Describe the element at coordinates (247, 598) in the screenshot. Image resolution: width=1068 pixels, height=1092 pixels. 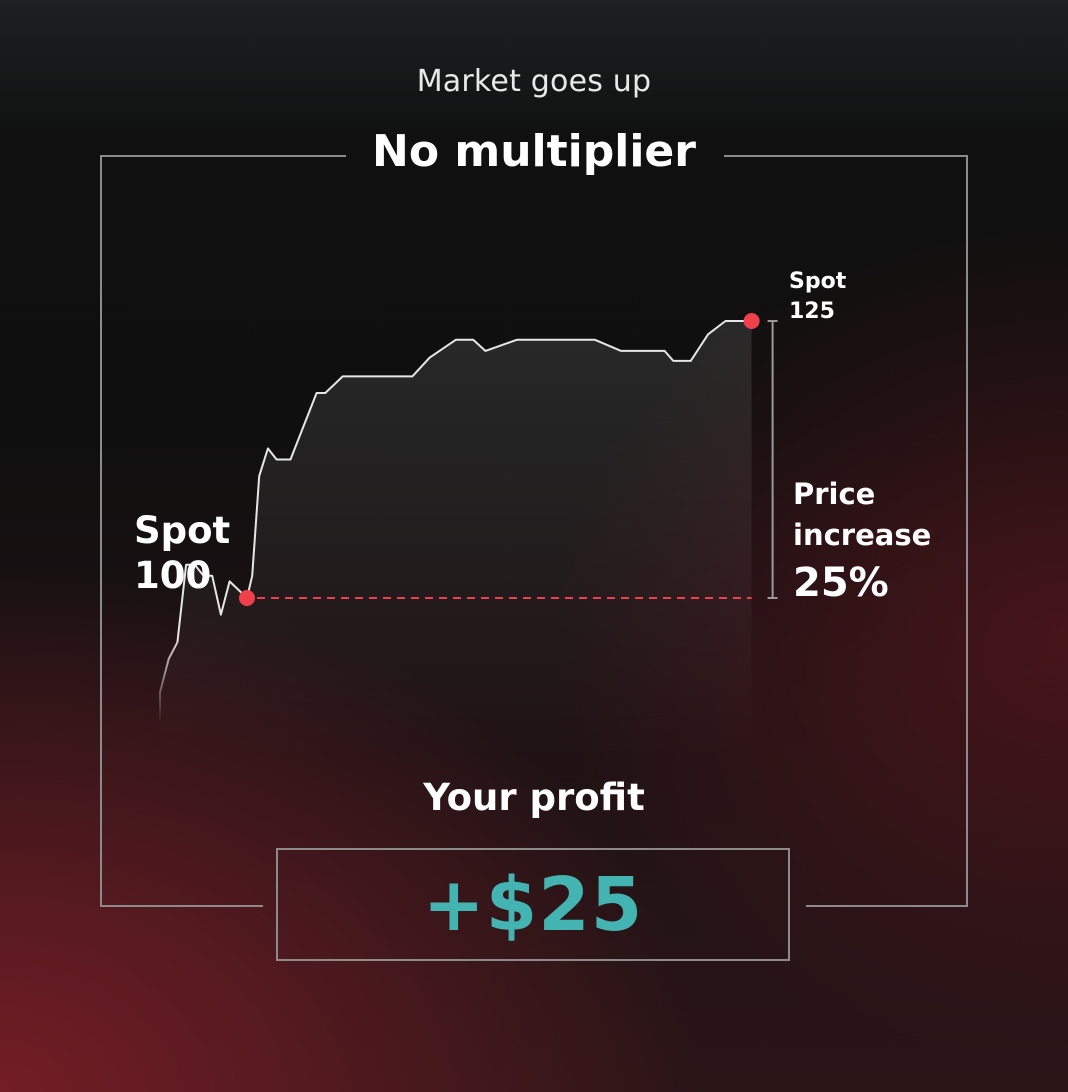
I see `entry-spot-marker` at that location.